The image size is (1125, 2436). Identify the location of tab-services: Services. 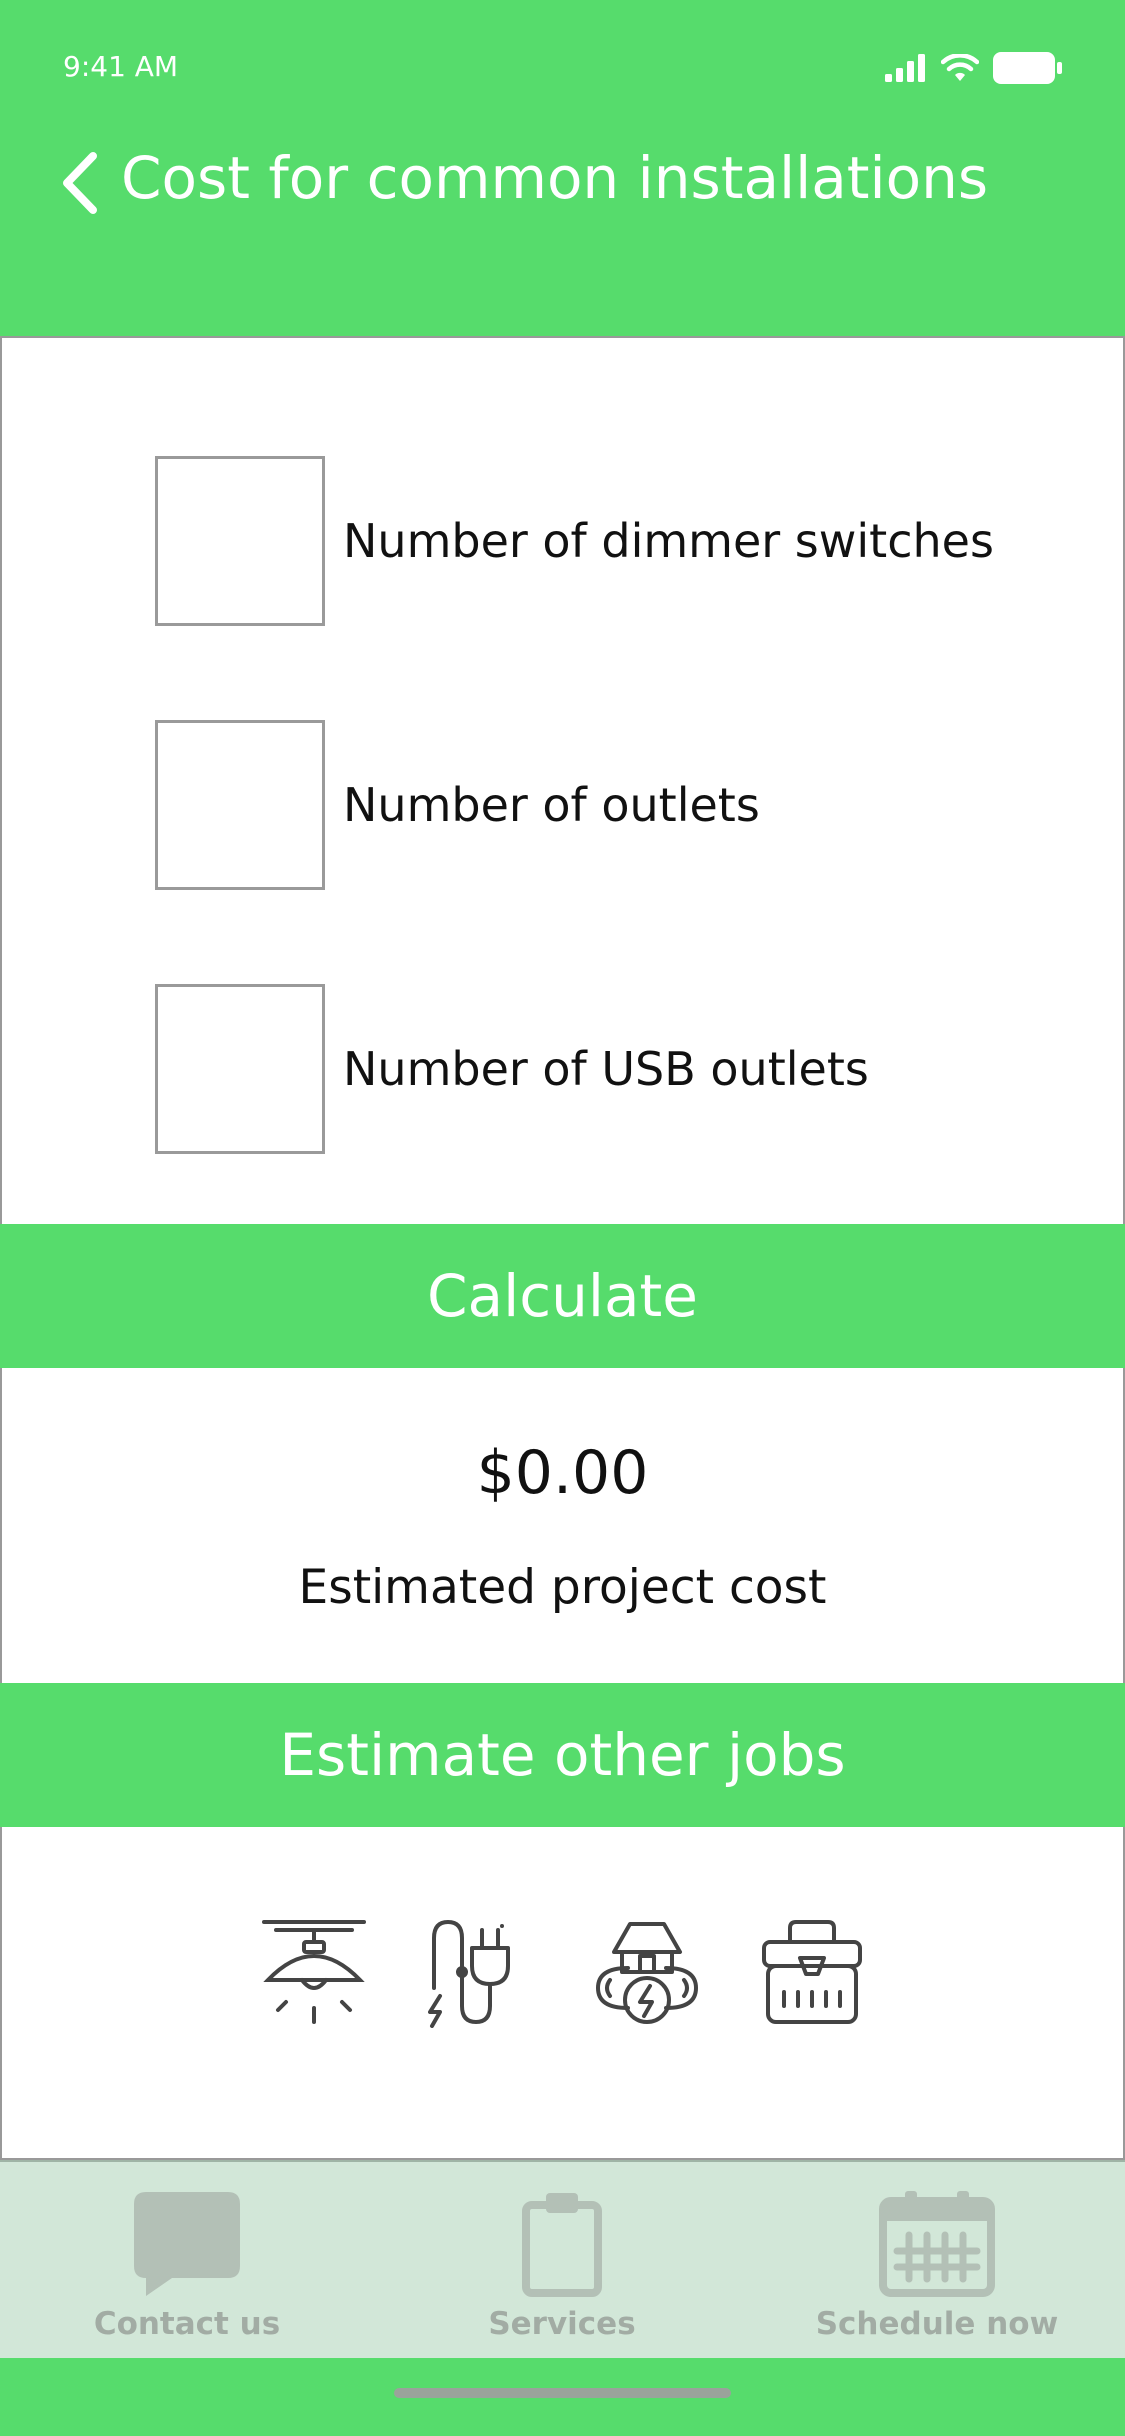
(562, 2265).